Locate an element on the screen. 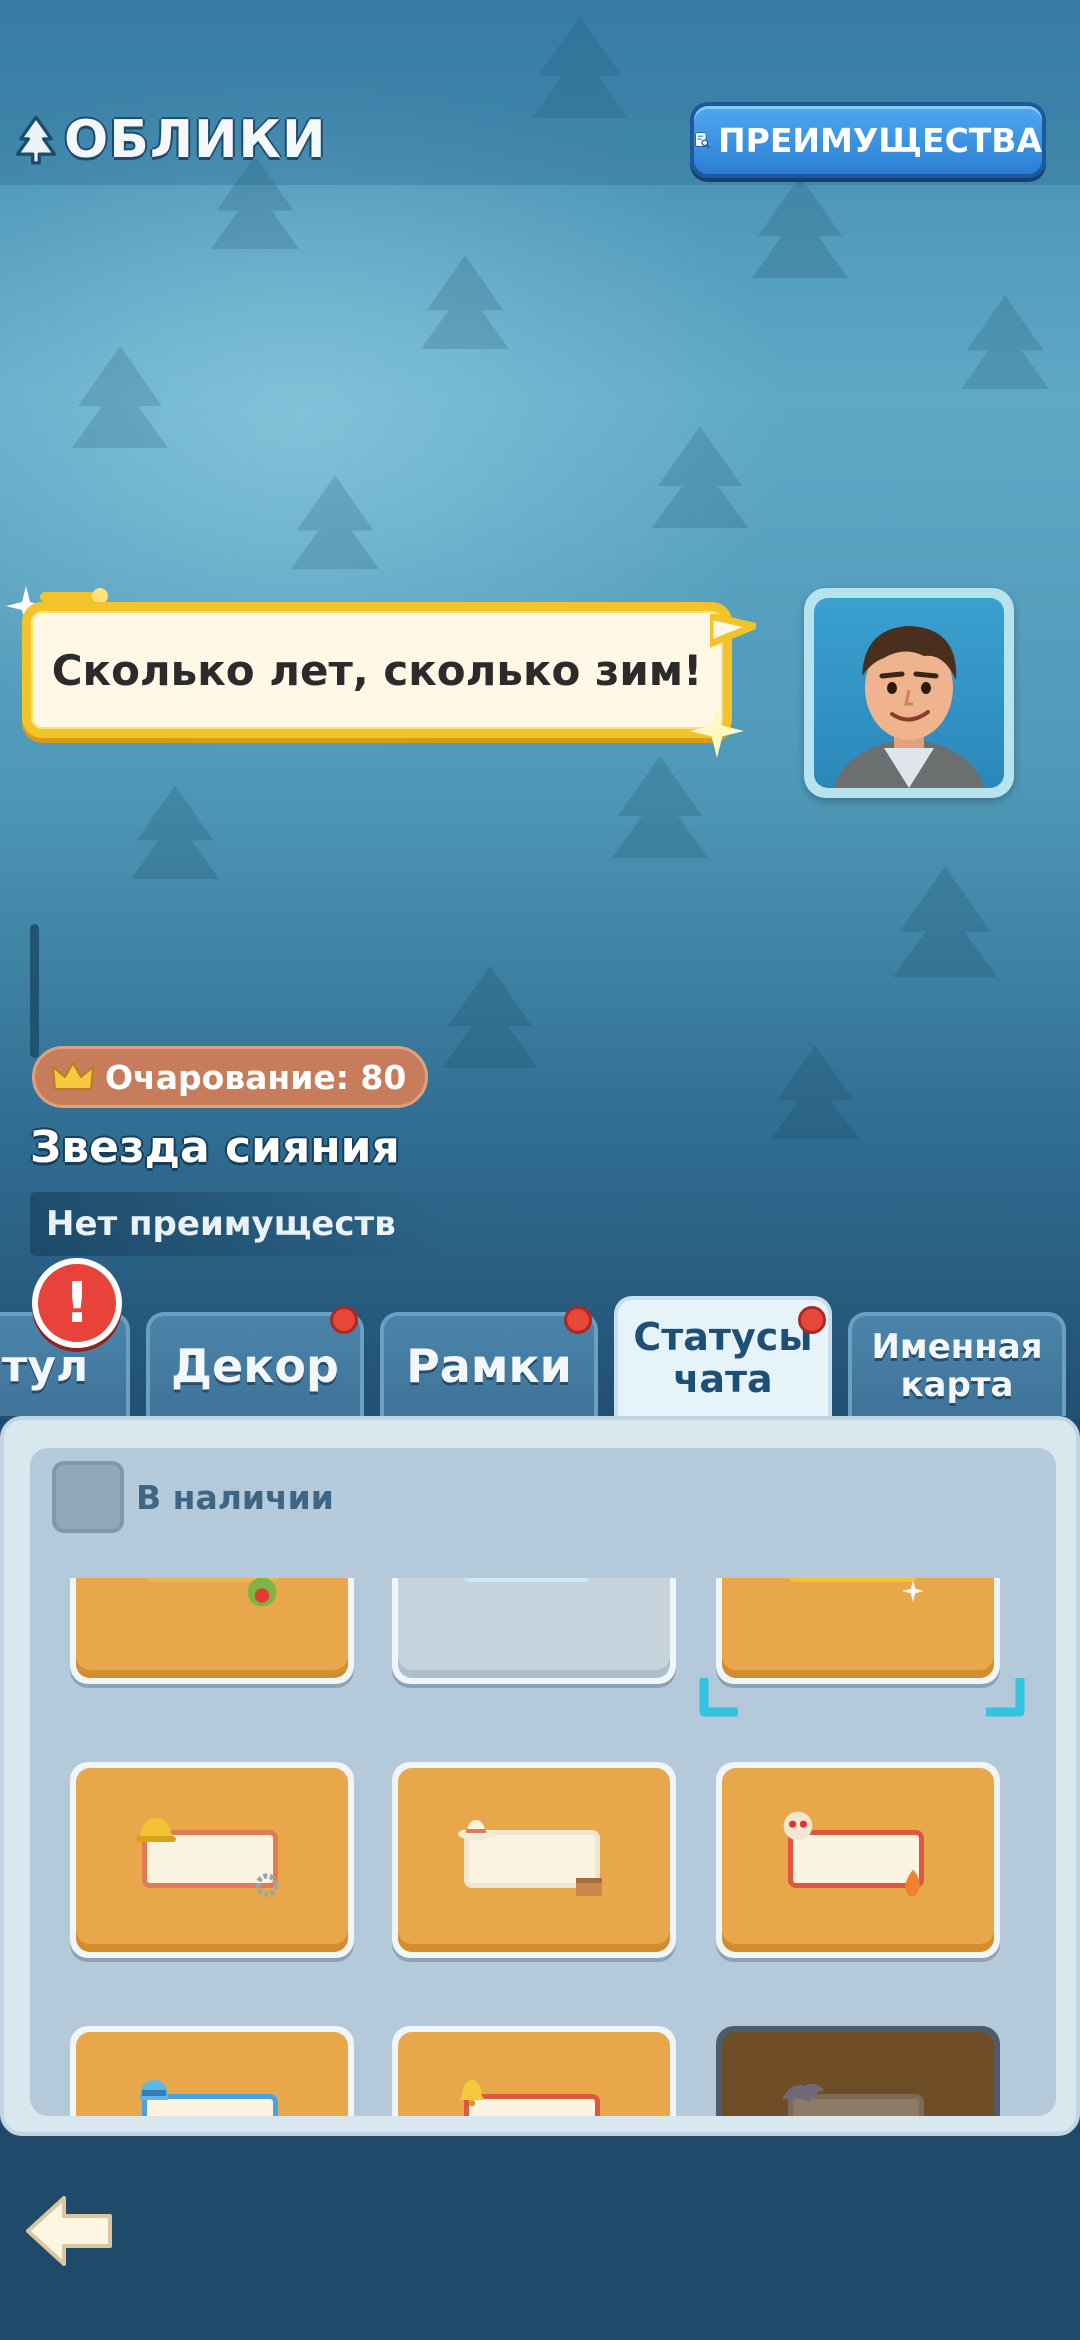 The width and height of the screenshot is (1080, 2340). alert-badge: ! is located at coordinates (77, 1303).